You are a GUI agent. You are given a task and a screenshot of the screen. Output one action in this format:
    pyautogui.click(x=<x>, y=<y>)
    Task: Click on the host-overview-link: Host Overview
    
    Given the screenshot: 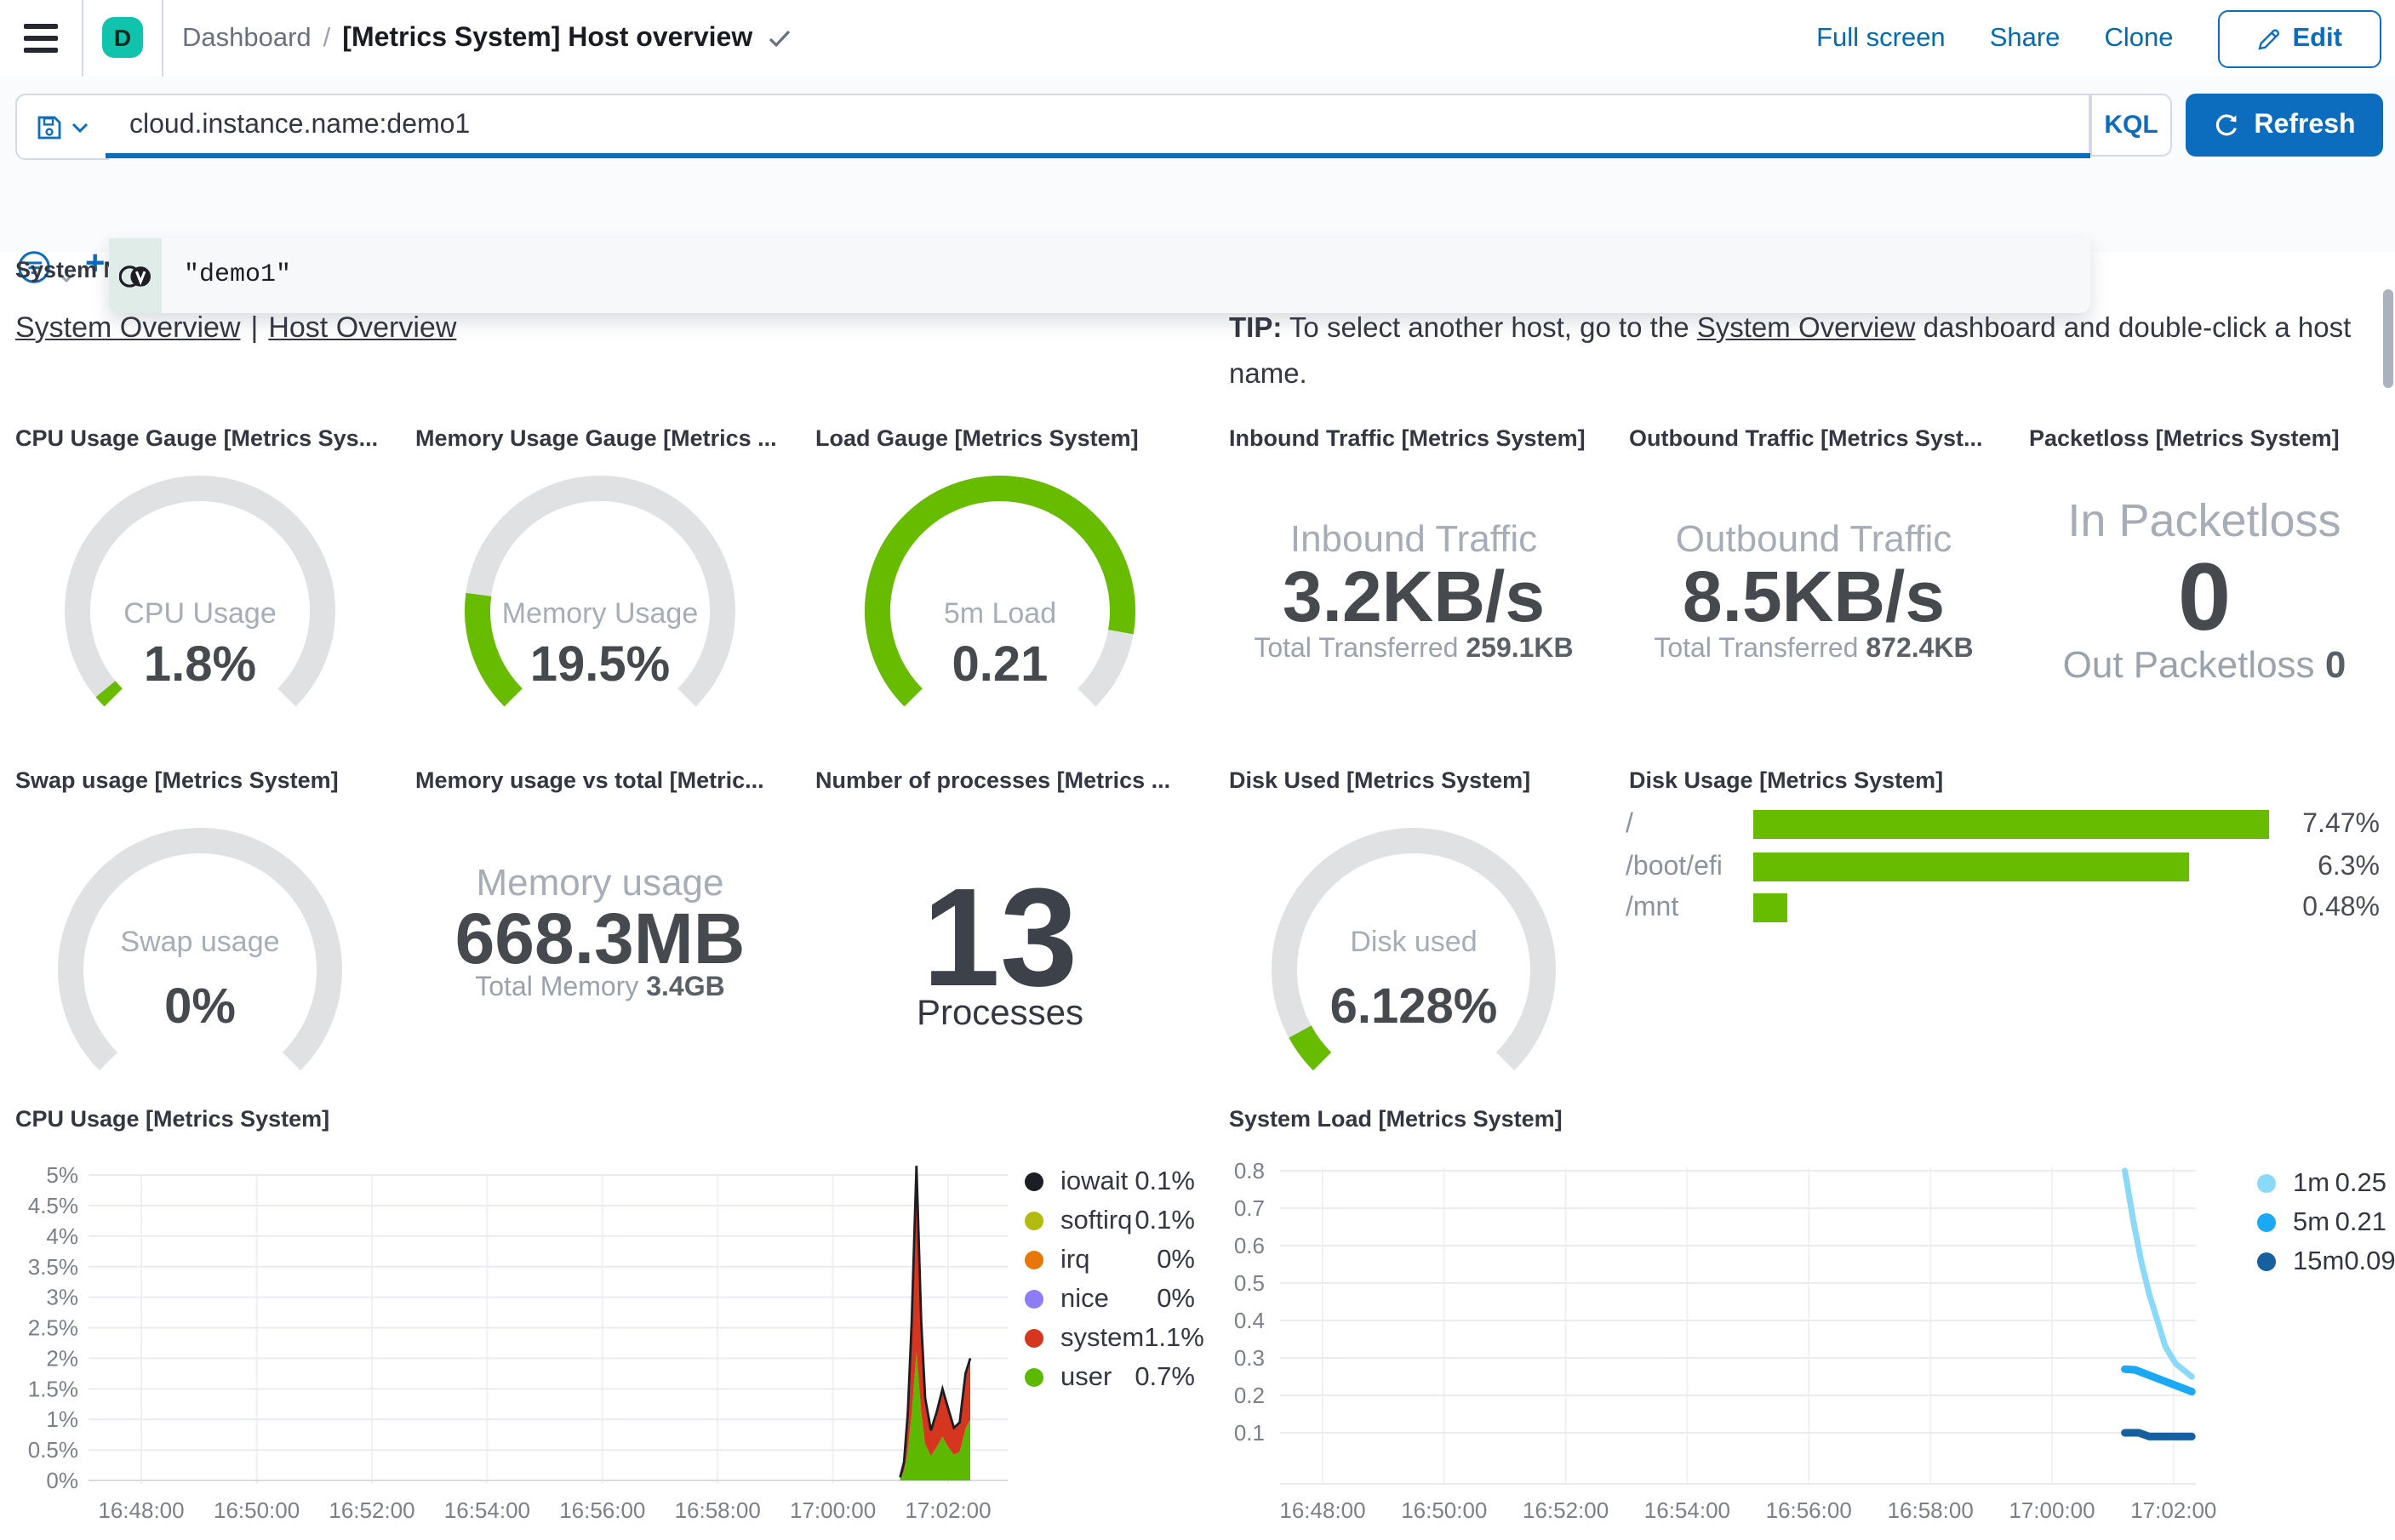 What is the action you would take?
    pyautogui.click(x=362, y=327)
    